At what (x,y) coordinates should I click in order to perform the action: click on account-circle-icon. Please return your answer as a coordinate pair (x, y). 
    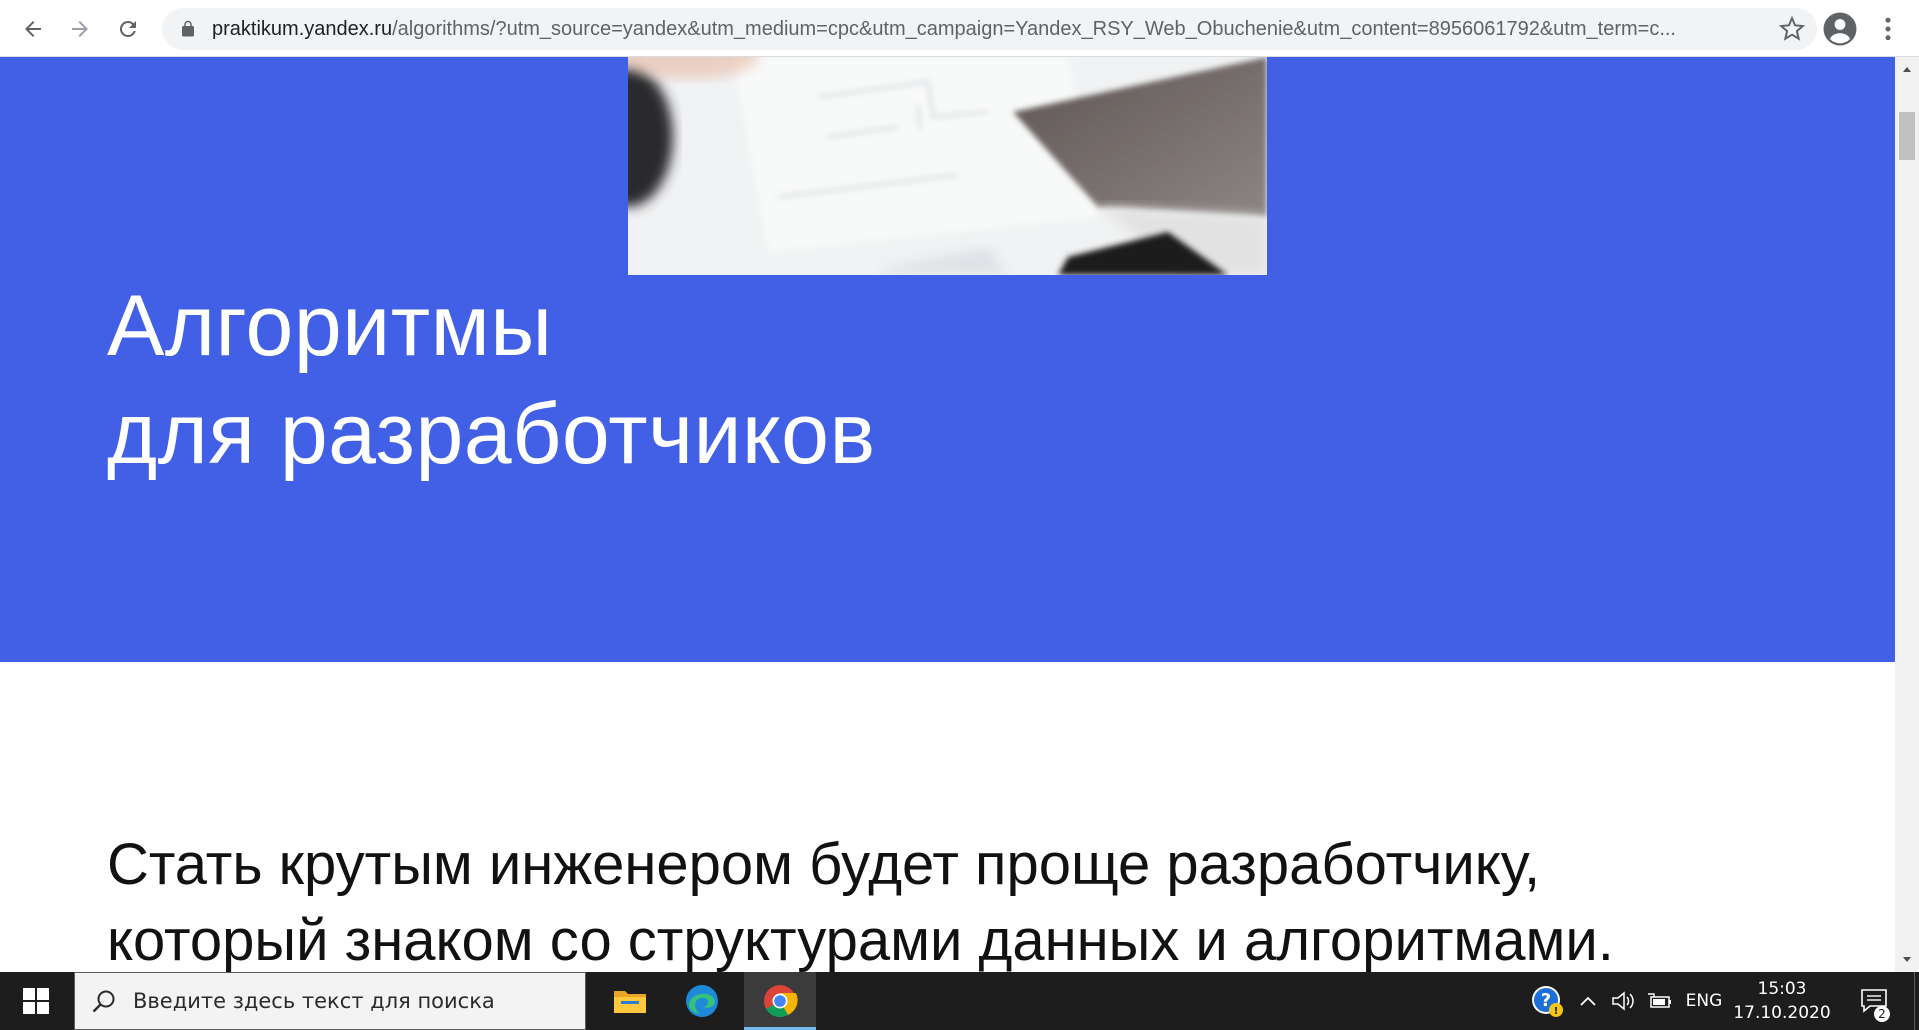
    Looking at the image, I should click on (1840, 29).